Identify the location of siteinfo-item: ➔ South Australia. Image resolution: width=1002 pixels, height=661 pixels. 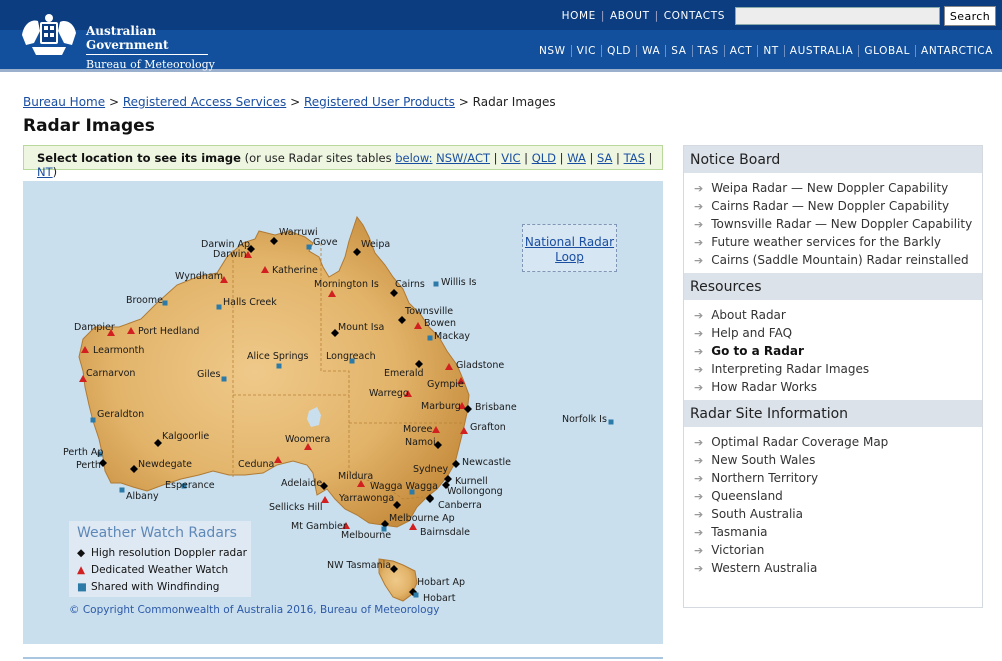
(838, 514).